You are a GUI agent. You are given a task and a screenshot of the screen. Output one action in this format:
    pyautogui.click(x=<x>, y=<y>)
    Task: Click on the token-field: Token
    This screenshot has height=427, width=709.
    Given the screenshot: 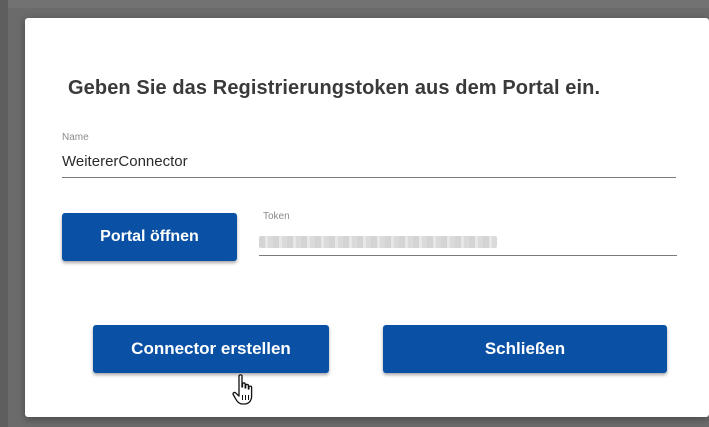 What is the action you would take?
    pyautogui.click(x=468, y=235)
    